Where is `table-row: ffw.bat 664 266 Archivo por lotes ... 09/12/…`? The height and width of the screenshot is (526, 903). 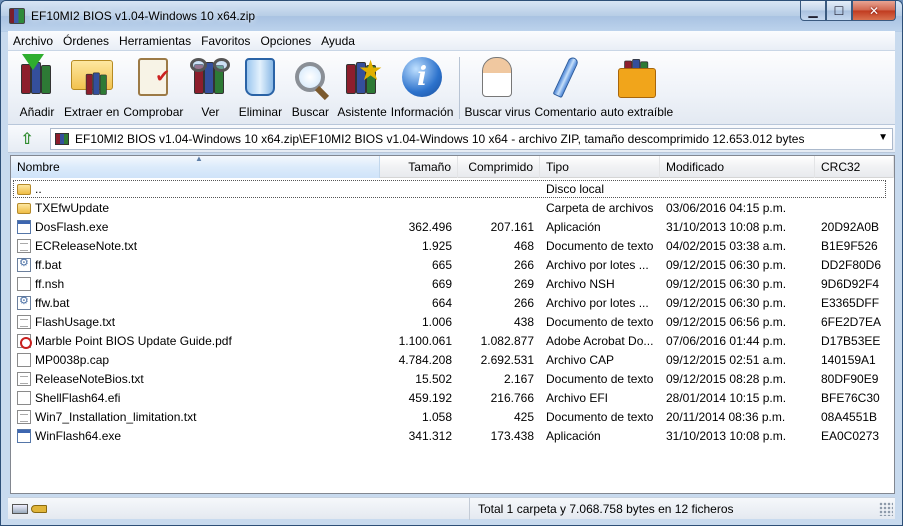
table-row: ffw.bat 664 266 Archivo por lotes ... 09/12/… is located at coordinates (452, 302).